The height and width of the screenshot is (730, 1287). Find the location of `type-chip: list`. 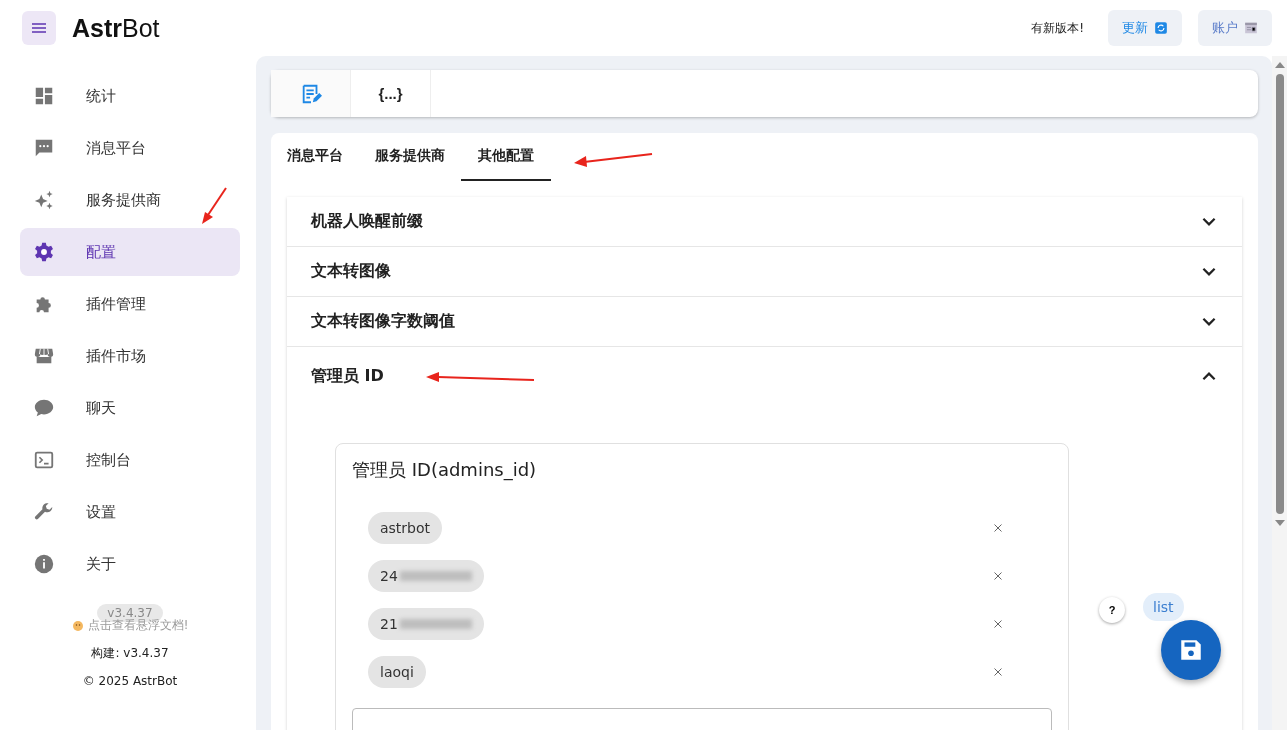

type-chip: list is located at coordinates (1163, 607).